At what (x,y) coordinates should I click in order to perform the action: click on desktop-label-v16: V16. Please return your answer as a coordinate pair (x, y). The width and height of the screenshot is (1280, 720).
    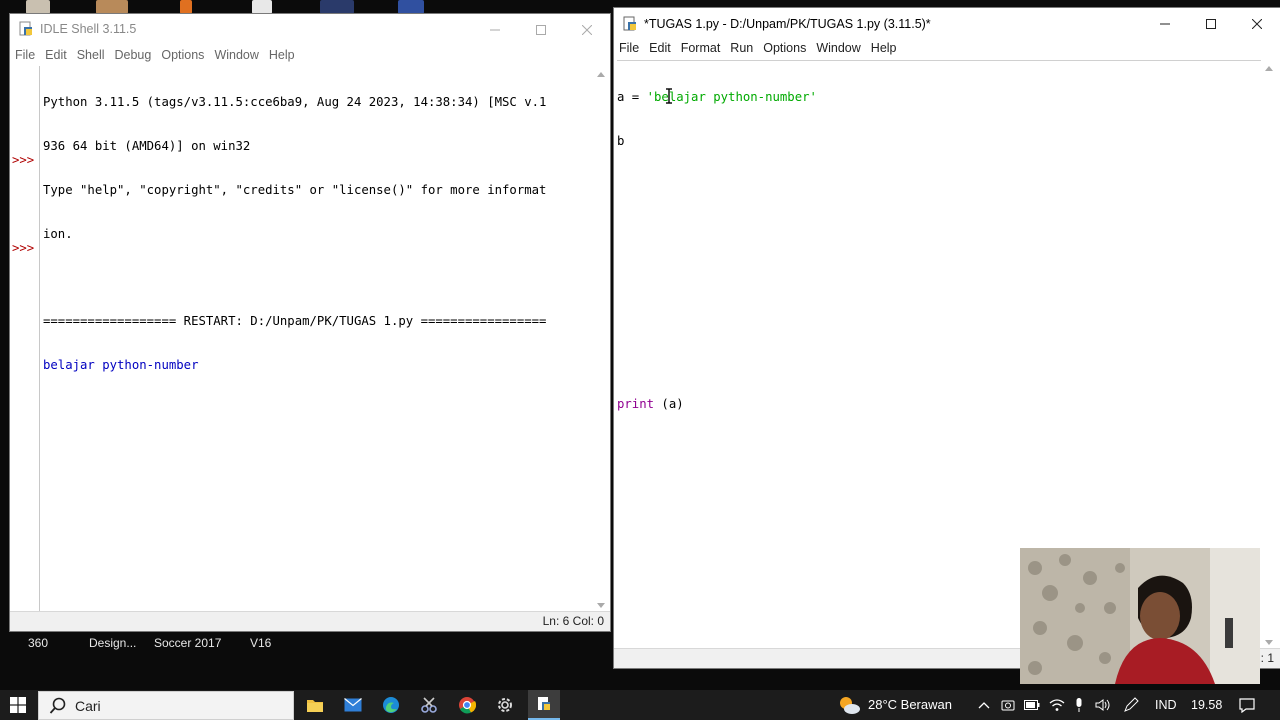
    Looking at the image, I should click on (260, 643).